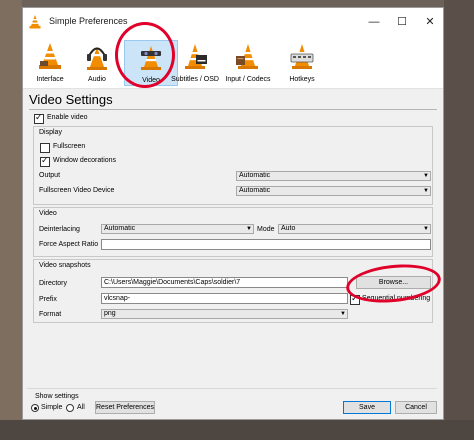  Describe the element at coordinates (110, 313) in the screenshot. I see `format-select-value: png` at that location.